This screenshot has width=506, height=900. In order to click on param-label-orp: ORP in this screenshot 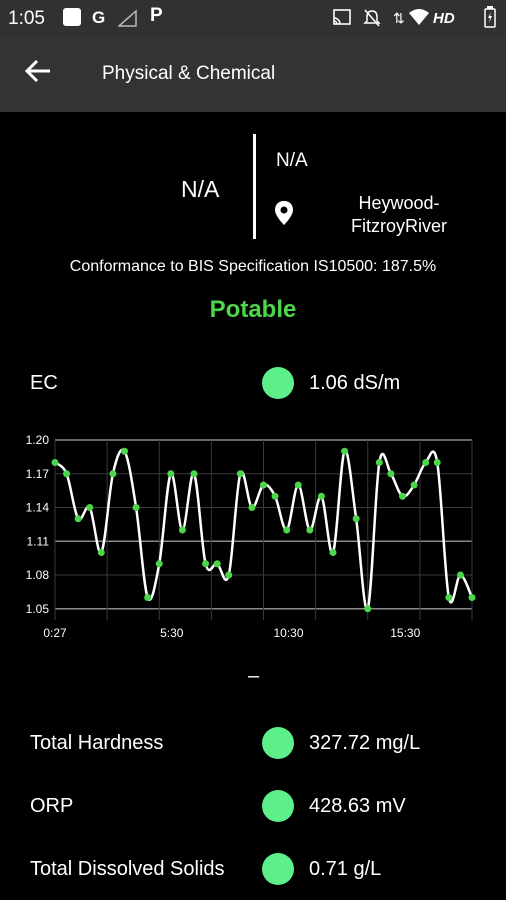, I will do `click(52, 806)`.